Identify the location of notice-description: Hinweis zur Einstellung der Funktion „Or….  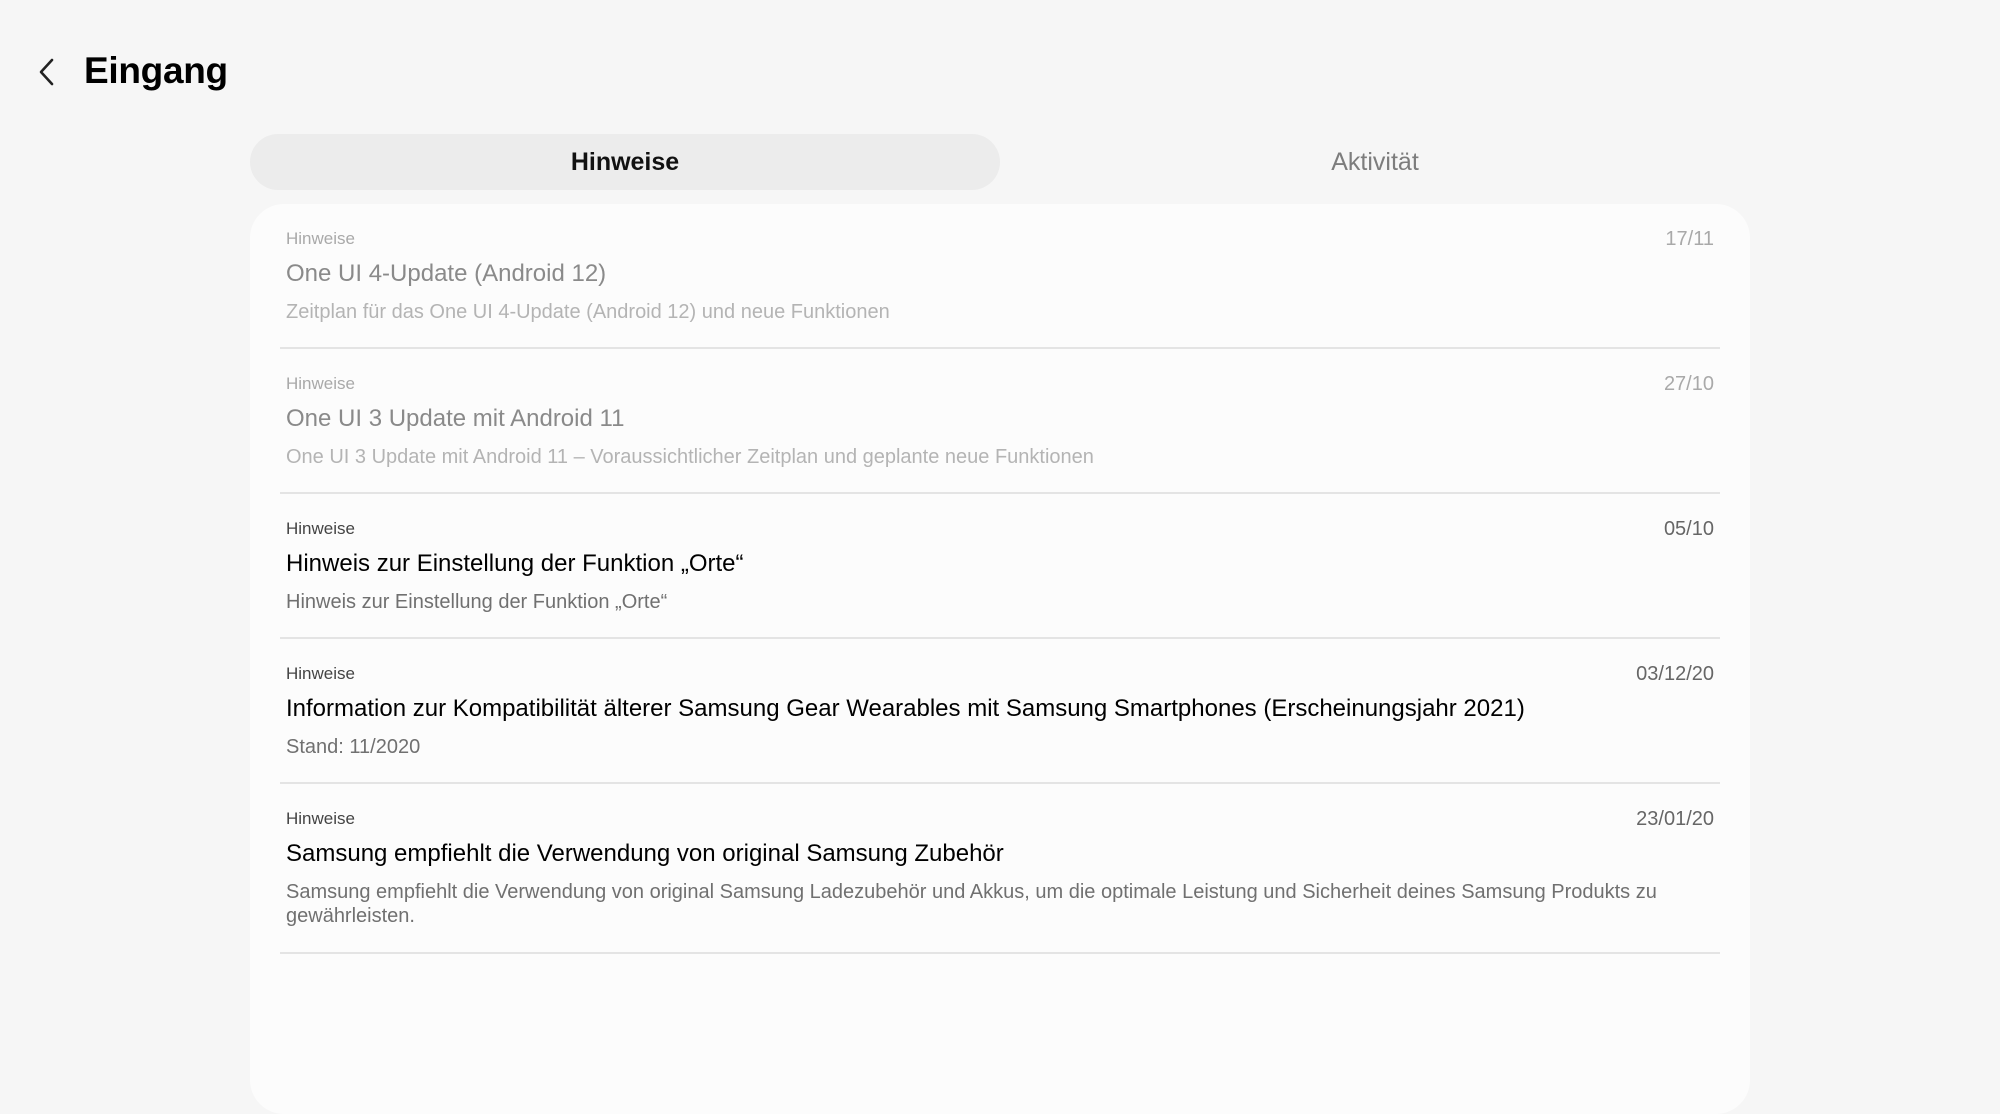
(477, 602).